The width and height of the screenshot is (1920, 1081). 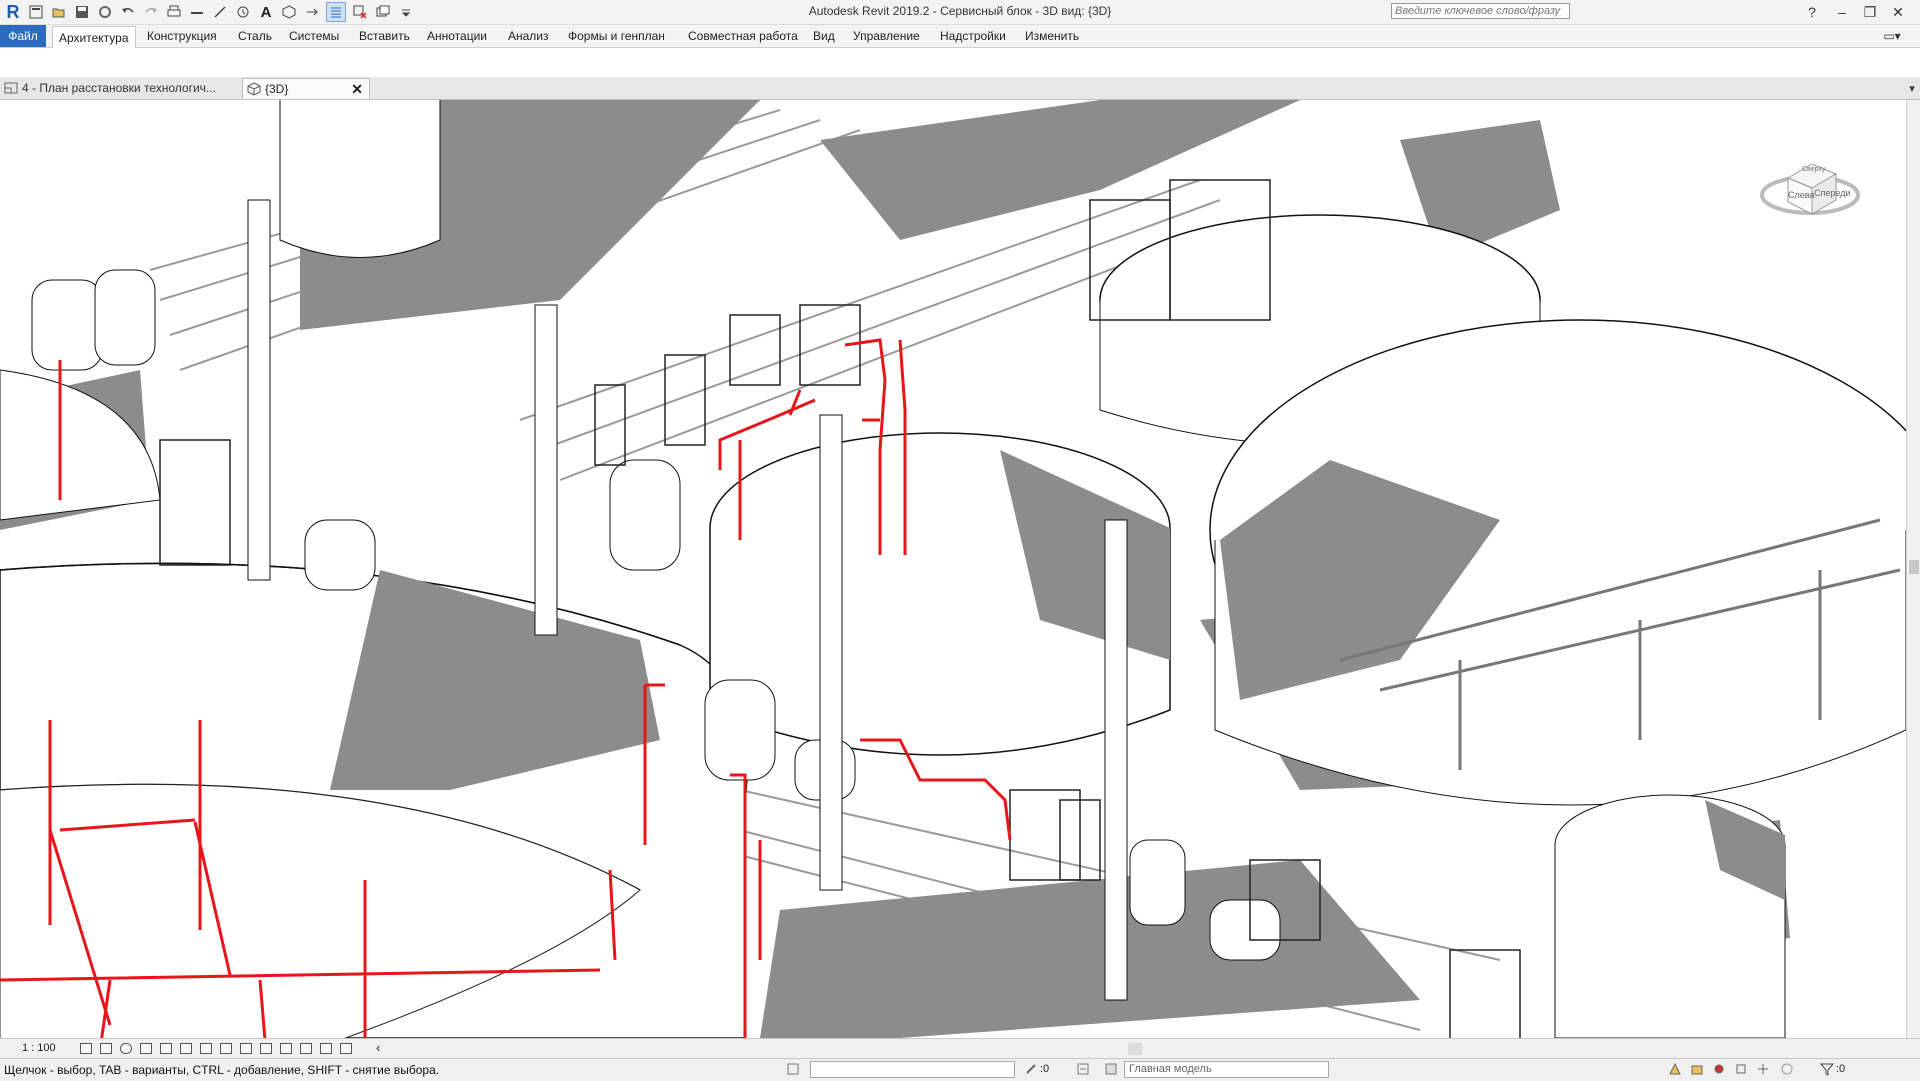 I want to click on crop-view-icon, so click(x=186, y=1048).